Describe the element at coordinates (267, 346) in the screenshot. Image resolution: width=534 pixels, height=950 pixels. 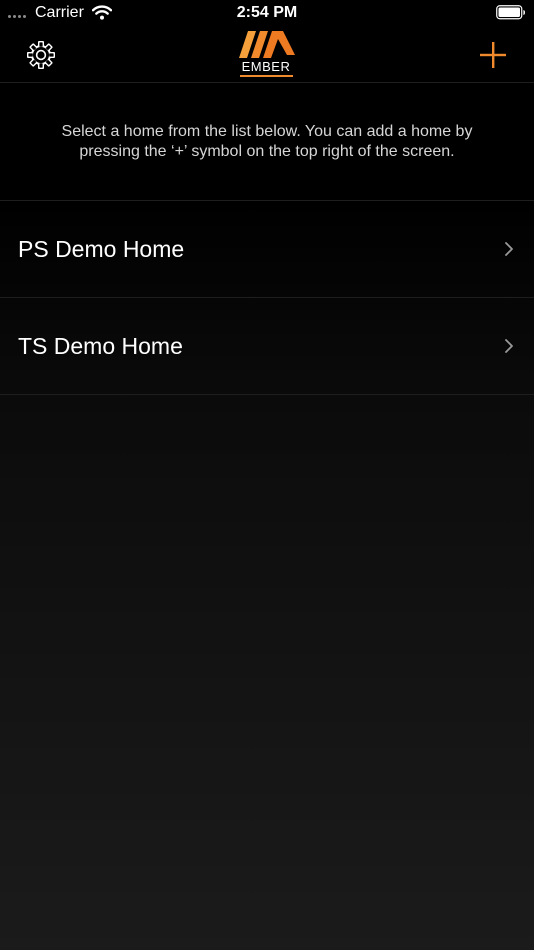
I see `home-list-item: TS Demo Home` at that location.